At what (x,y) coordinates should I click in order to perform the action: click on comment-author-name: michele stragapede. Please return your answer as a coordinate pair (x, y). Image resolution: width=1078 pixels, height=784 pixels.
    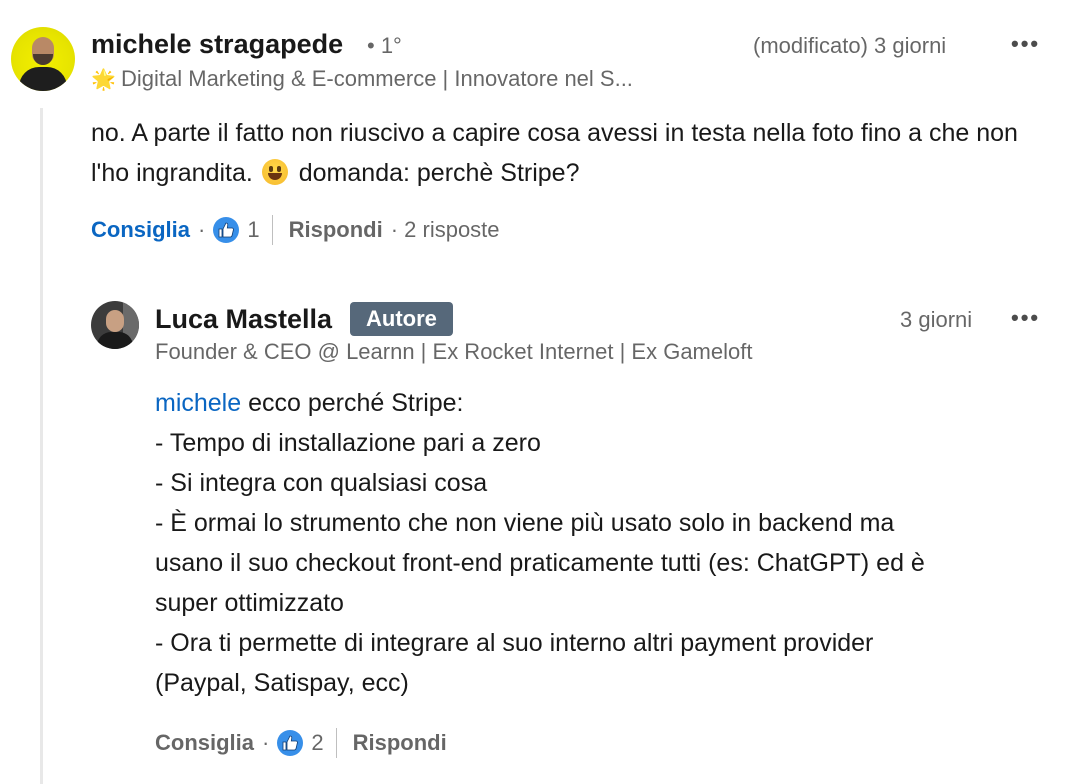
    Looking at the image, I should click on (217, 44).